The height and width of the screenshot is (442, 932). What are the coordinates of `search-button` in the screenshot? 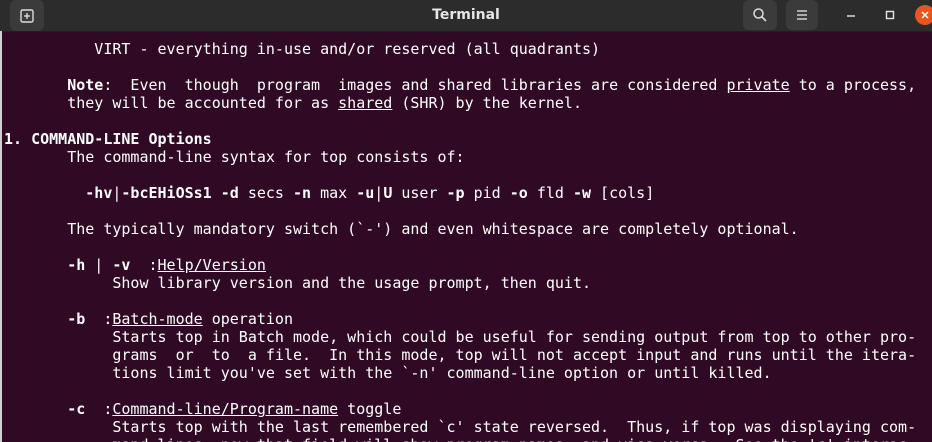 It's located at (760, 15).